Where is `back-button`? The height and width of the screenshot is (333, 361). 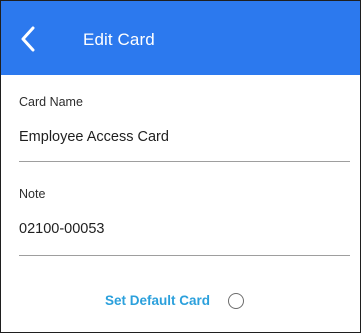 back-button is located at coordinates (28, 39).